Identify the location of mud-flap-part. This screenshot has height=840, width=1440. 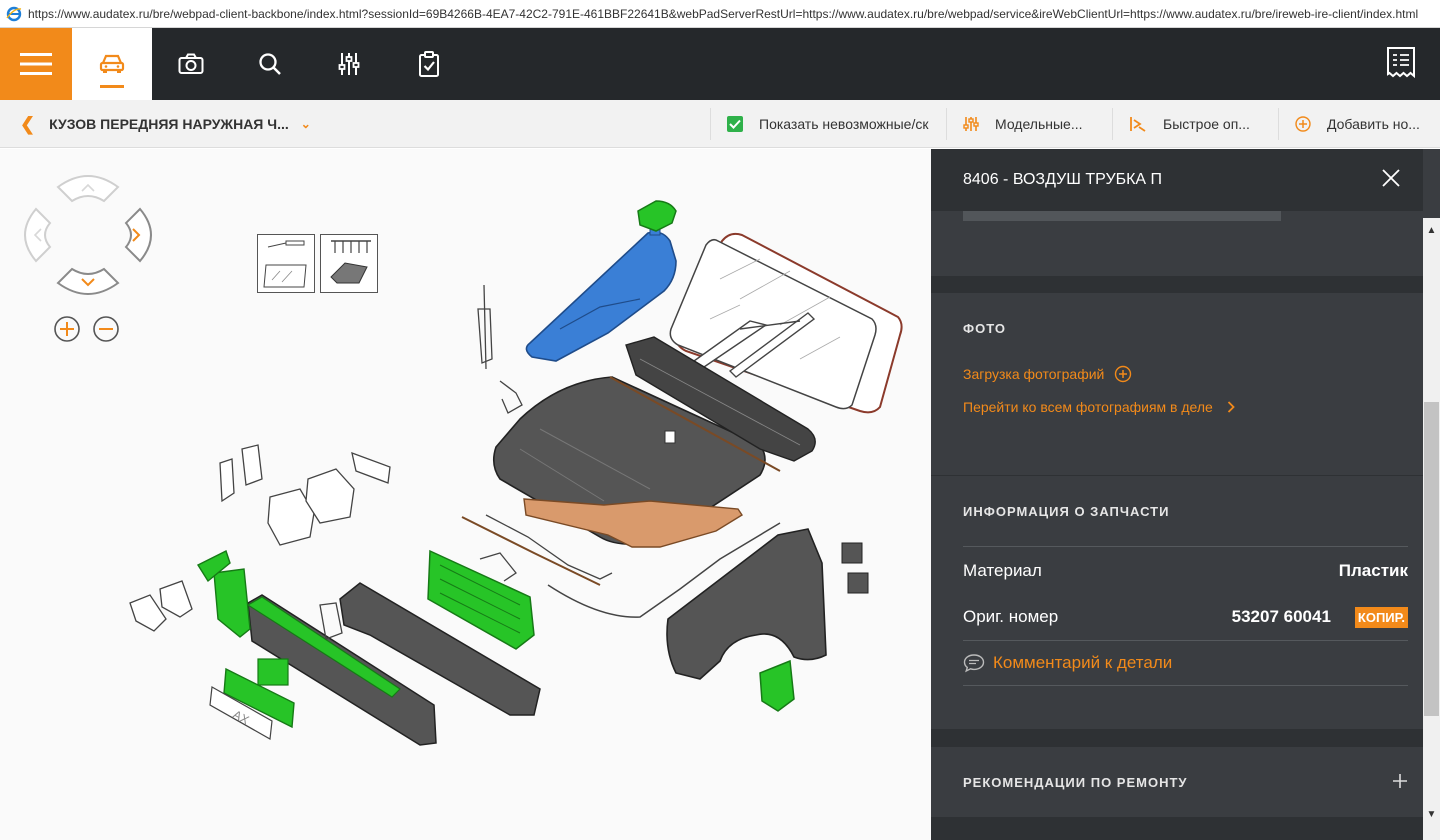
(777, 685).